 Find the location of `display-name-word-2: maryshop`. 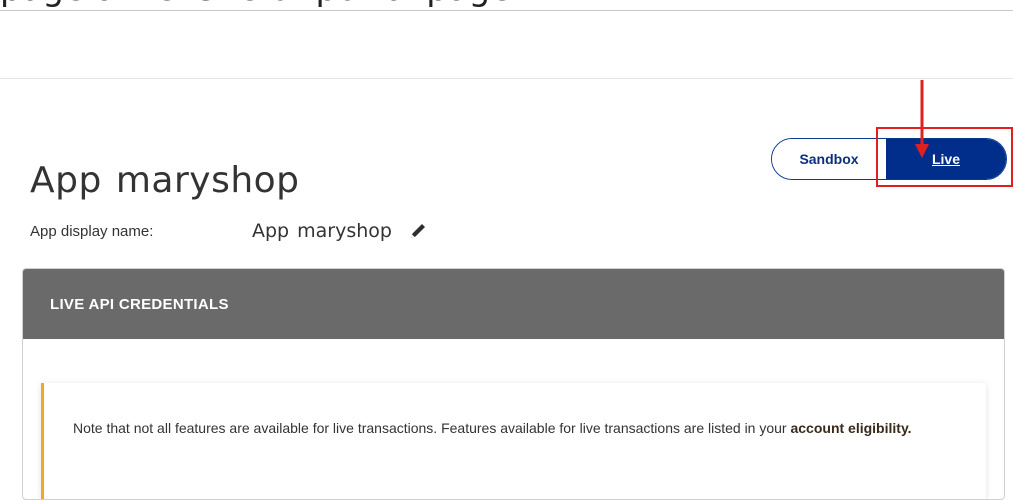

display-name-word-2: maryshop is located at coordinates (344, 231).